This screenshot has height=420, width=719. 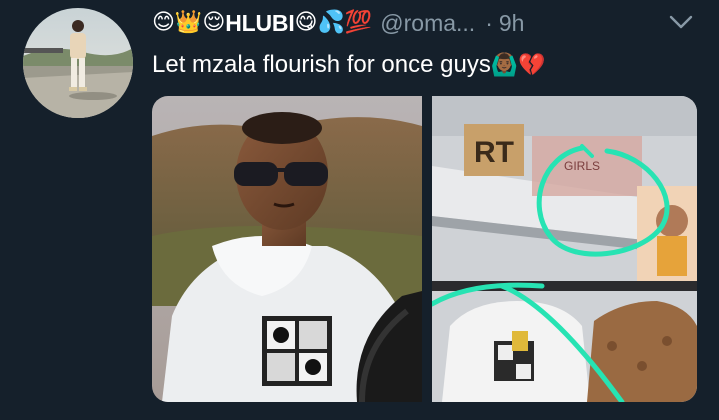 What do you see at coordinates (259, 23) in the screenshot?
I see `display-name: HLUBI` at bounding box center [259, 23].